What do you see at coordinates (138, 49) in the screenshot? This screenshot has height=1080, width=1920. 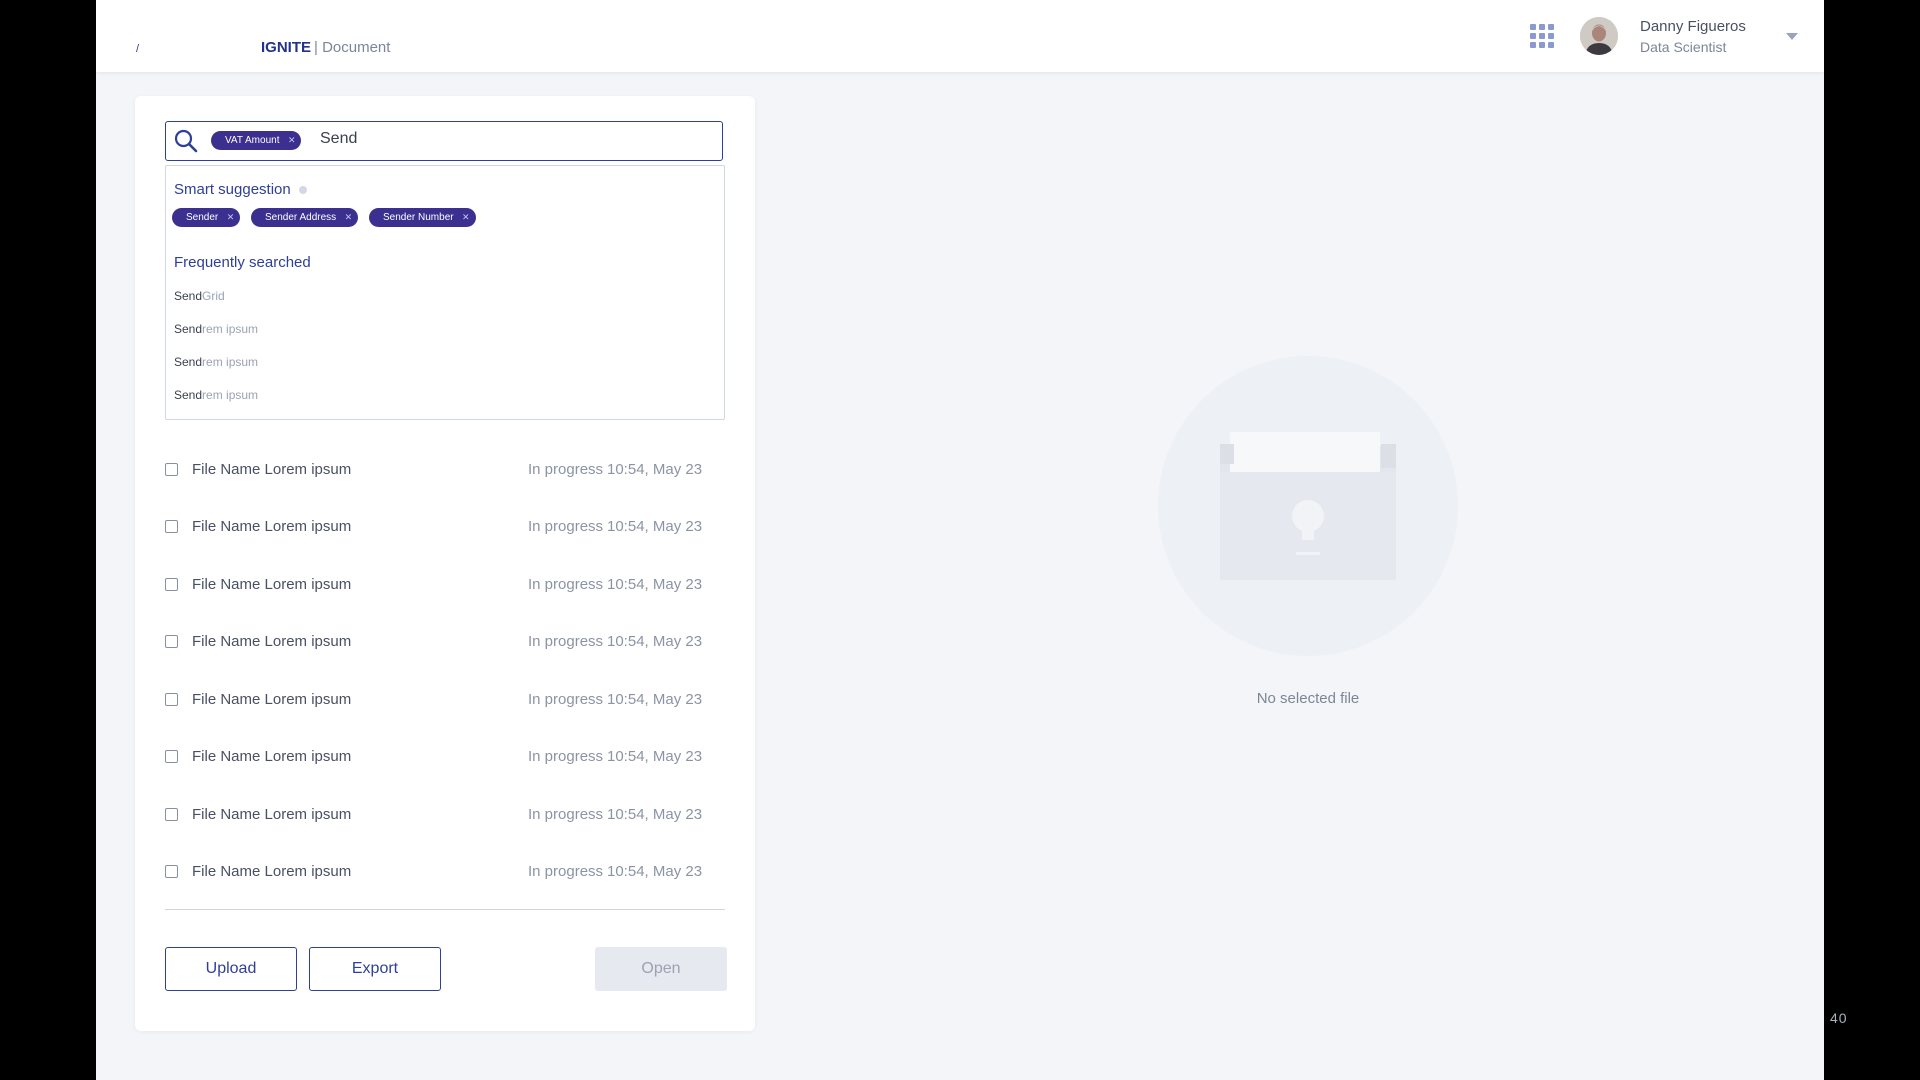 I see `logo-mark: /` at bounding box center [138, 49].